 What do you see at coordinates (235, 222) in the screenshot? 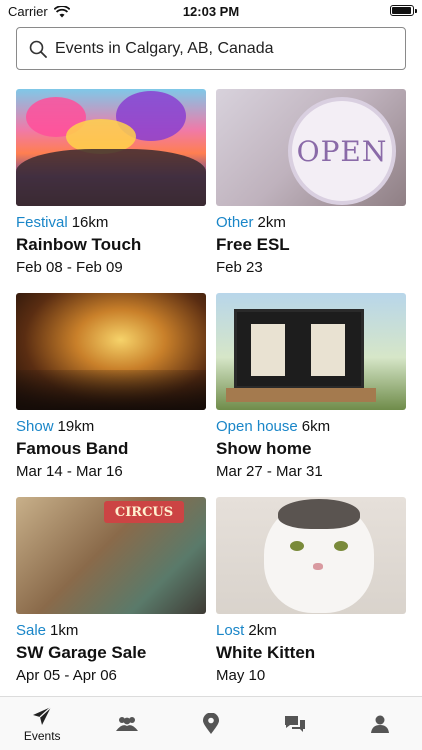
I see `event-category: Other` at bounding box center [235, 222].